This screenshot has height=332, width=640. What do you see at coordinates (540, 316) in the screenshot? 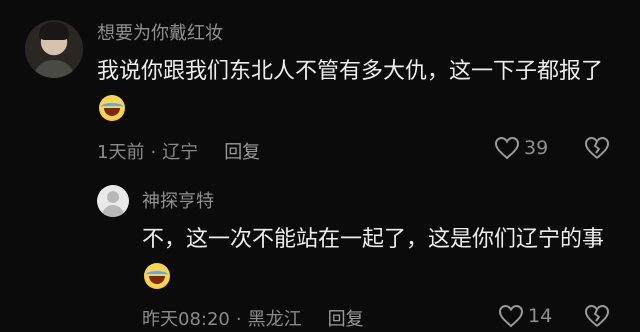
I see `like-count: 14` at bounding box center [540, 316].